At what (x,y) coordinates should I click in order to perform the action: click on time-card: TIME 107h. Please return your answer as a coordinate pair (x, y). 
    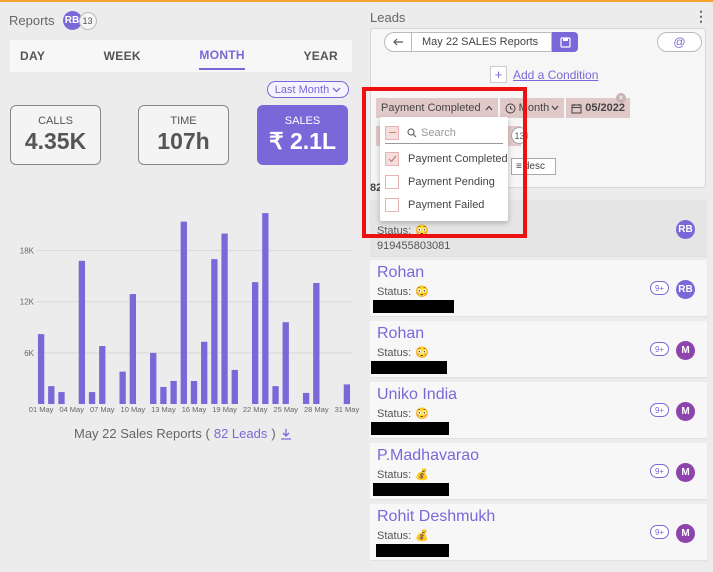
    Looking at the image, I should click on (183, 135).